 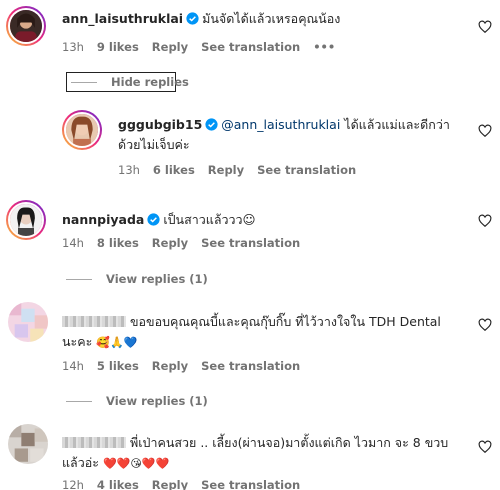 I want to click on emoji-group: 🥰🙏💙, so click(x=117, y=342).